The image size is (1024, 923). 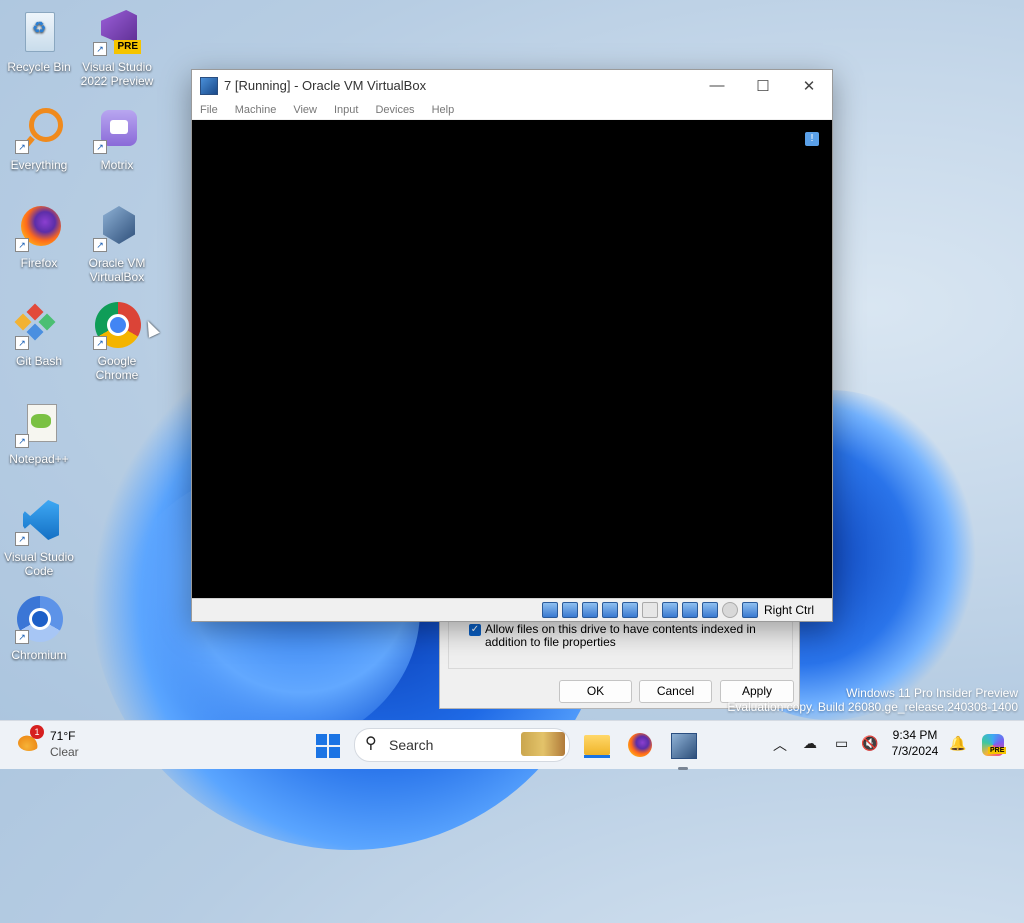 I want to click on menu-file: File, so click(x=209, y=110).